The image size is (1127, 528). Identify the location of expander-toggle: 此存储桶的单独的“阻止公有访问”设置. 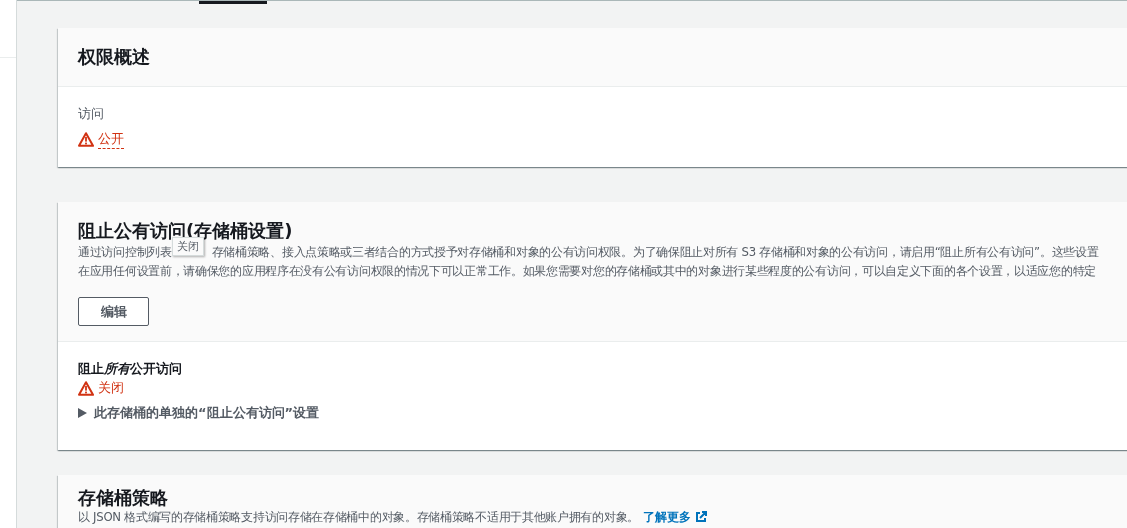
(199, 413).